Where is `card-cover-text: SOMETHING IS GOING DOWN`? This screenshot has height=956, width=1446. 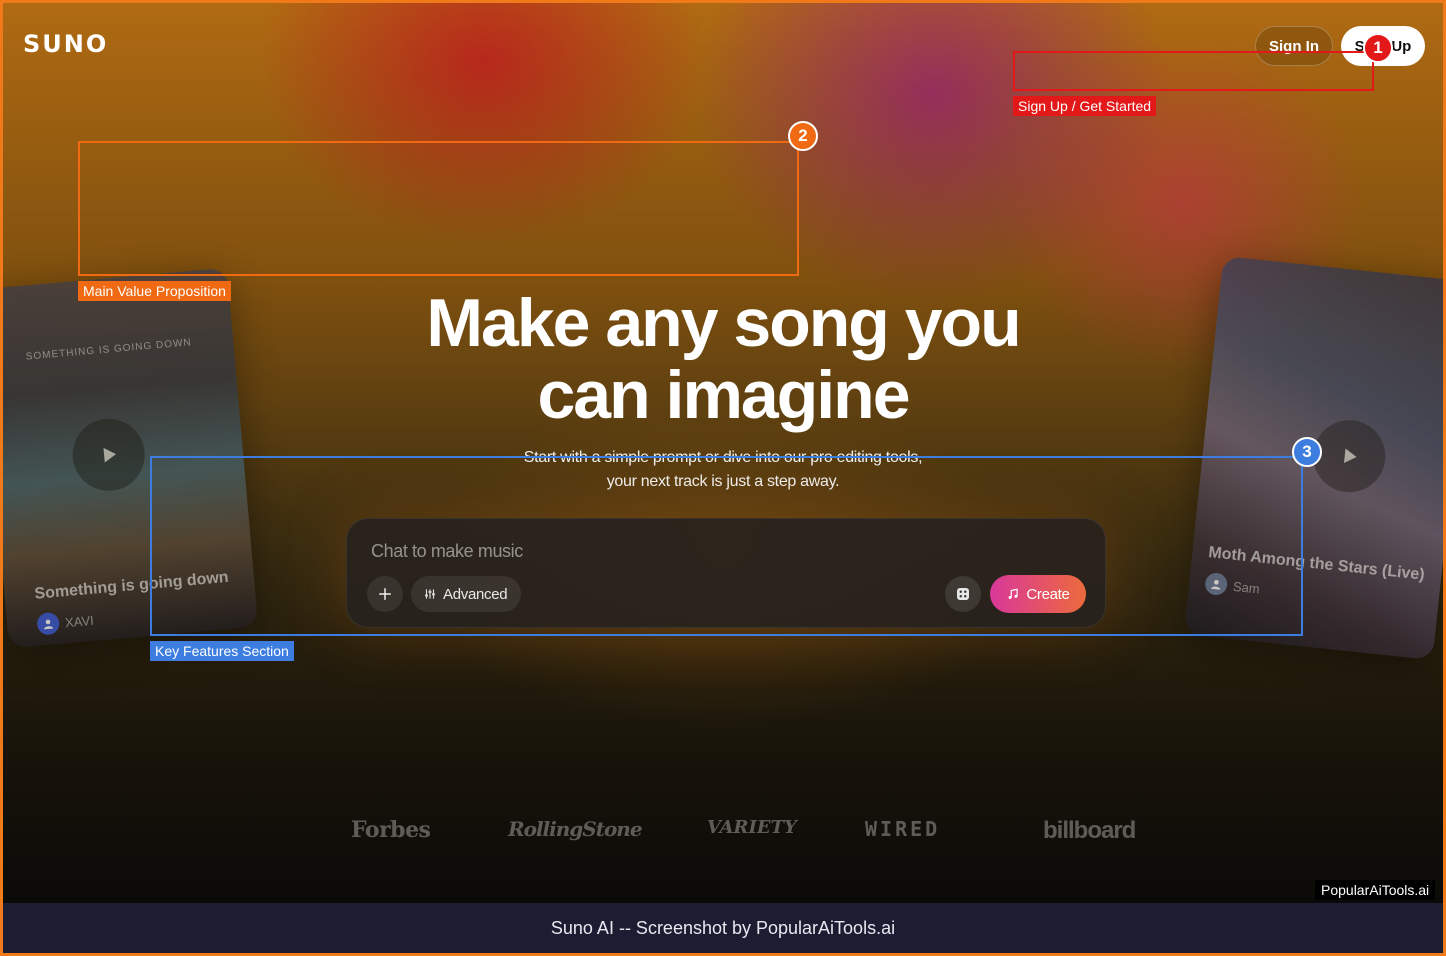 card-cover-text: SOMETHING IS GOING DOWN is located at coordinates (109, 350).